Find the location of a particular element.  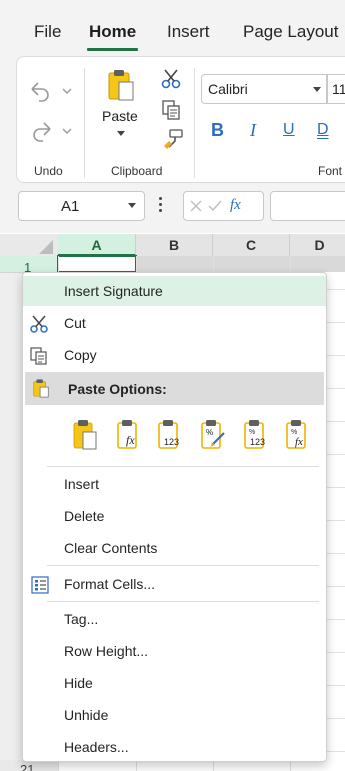

column-header-b: B is located at coordinates (174, 245).